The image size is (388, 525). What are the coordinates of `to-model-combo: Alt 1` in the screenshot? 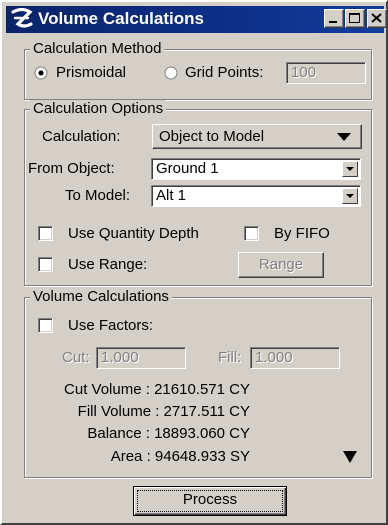 It's located at (256, 196).